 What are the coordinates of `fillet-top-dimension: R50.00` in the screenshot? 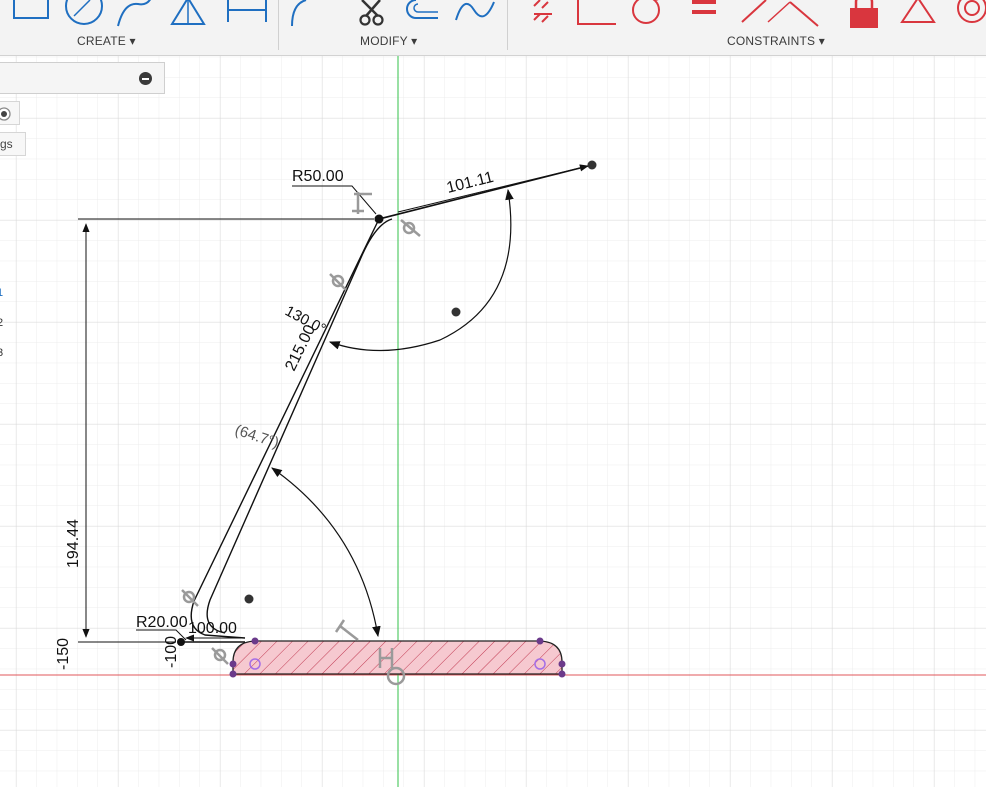 It's located at (318, 176).